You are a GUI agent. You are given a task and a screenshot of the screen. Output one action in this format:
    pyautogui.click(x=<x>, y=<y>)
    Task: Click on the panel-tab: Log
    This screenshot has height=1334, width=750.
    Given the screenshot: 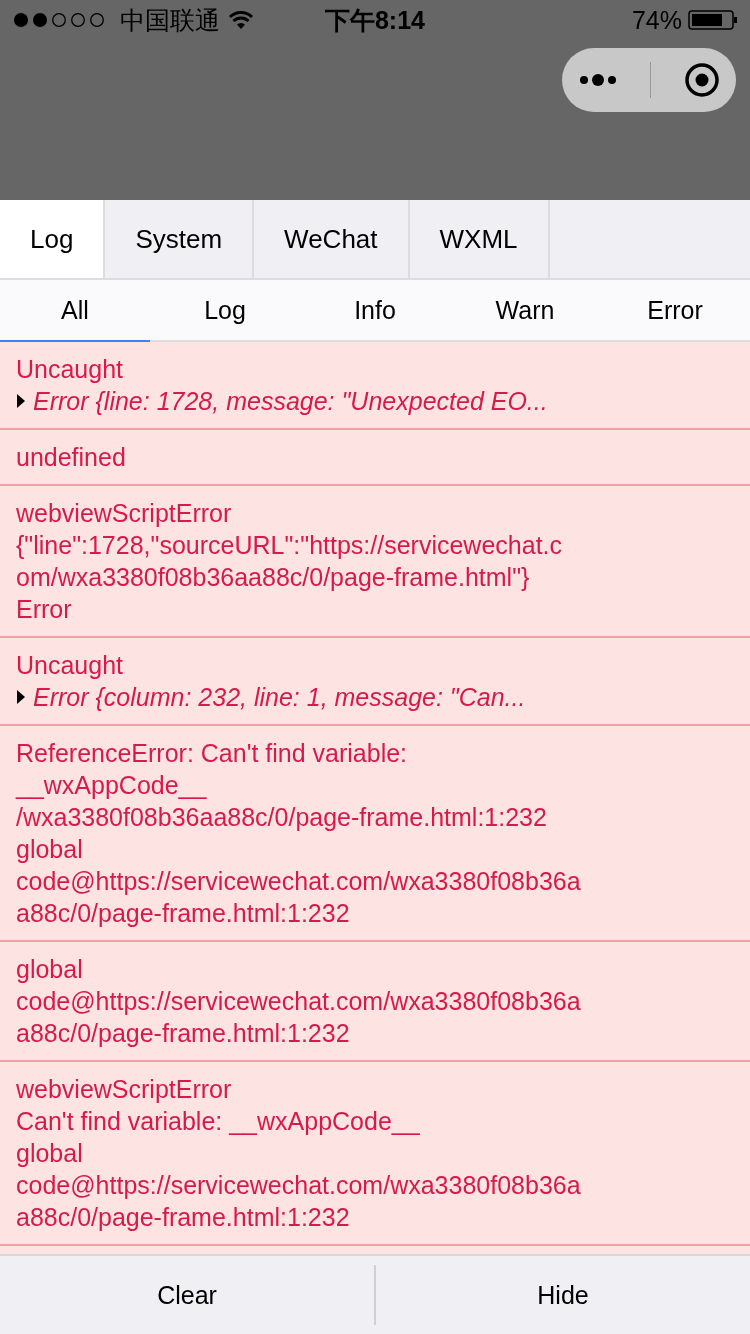 What is the action you would take?
    pyautogui.click(x=53, y=239)
    